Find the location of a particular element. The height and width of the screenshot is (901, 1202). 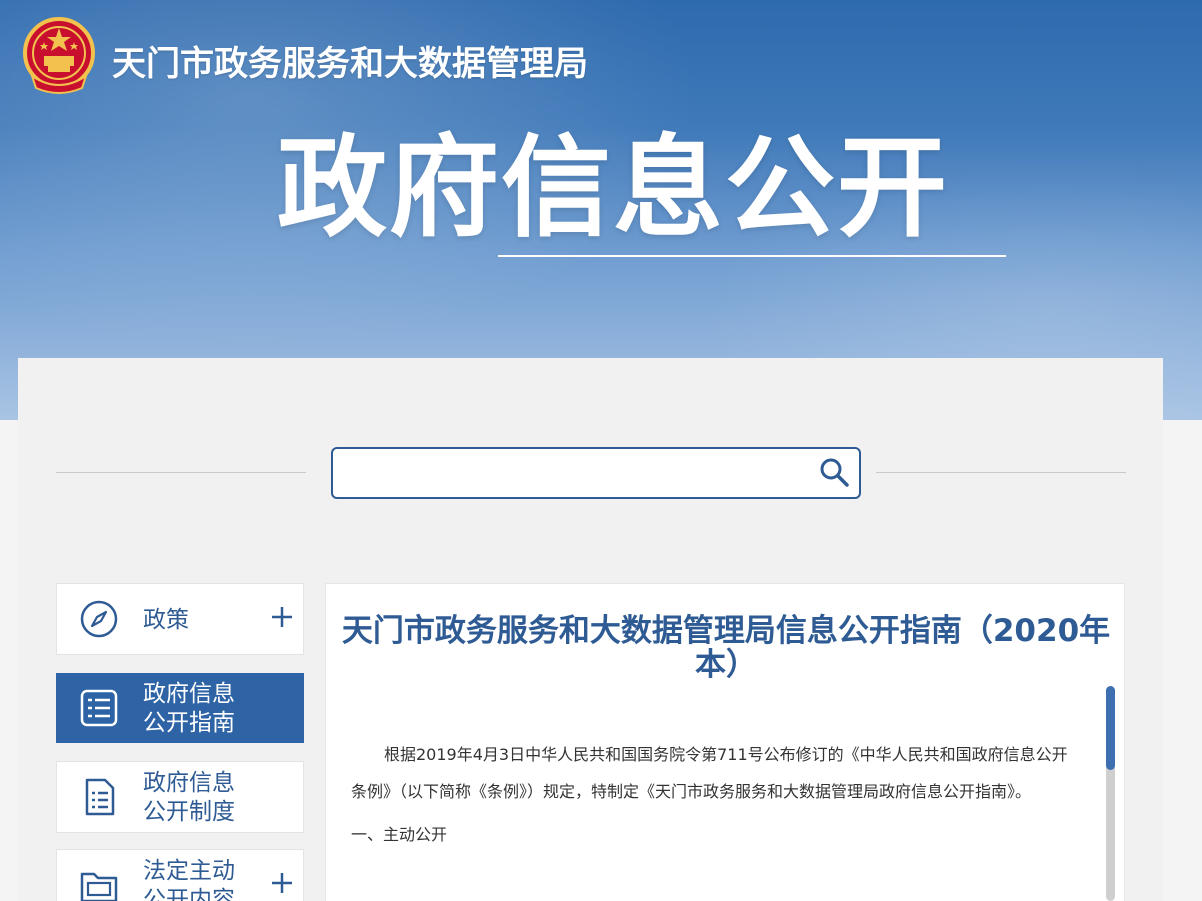

sidebar-item-disclosure-guide: 政府信息 公开指南 is located at coordinates (180, 708).